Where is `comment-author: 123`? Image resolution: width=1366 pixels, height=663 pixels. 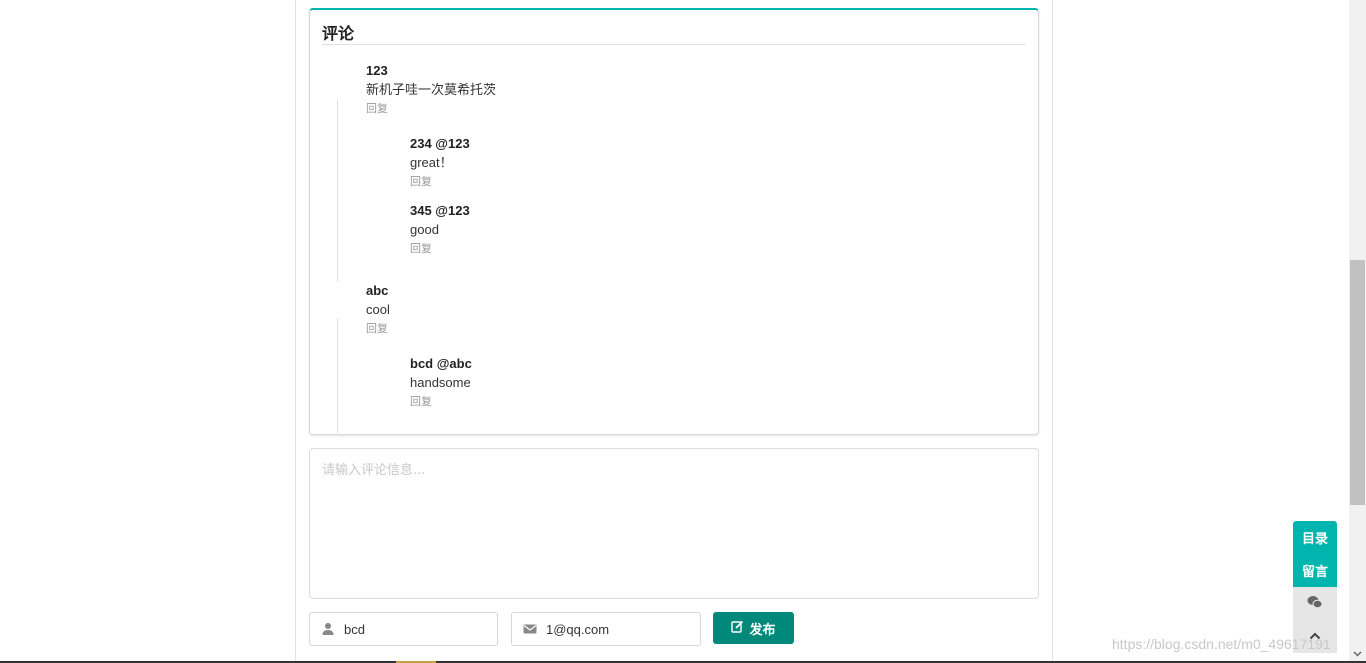 comment-author: 123 is located at coordinates (377, 70).